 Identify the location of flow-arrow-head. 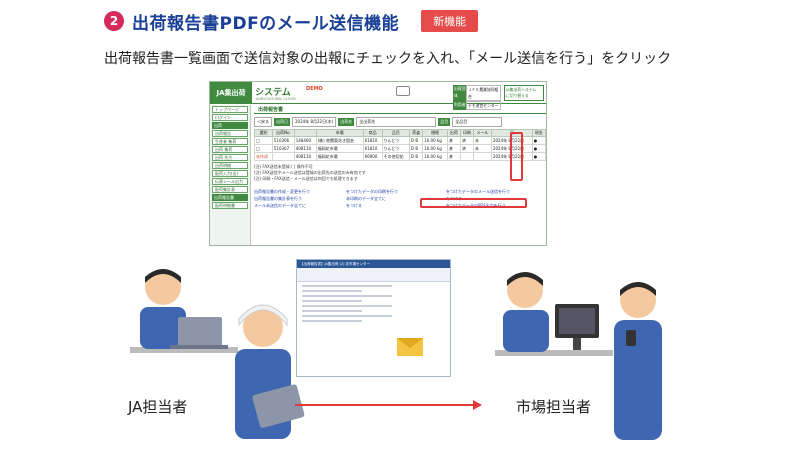
(477, 405).